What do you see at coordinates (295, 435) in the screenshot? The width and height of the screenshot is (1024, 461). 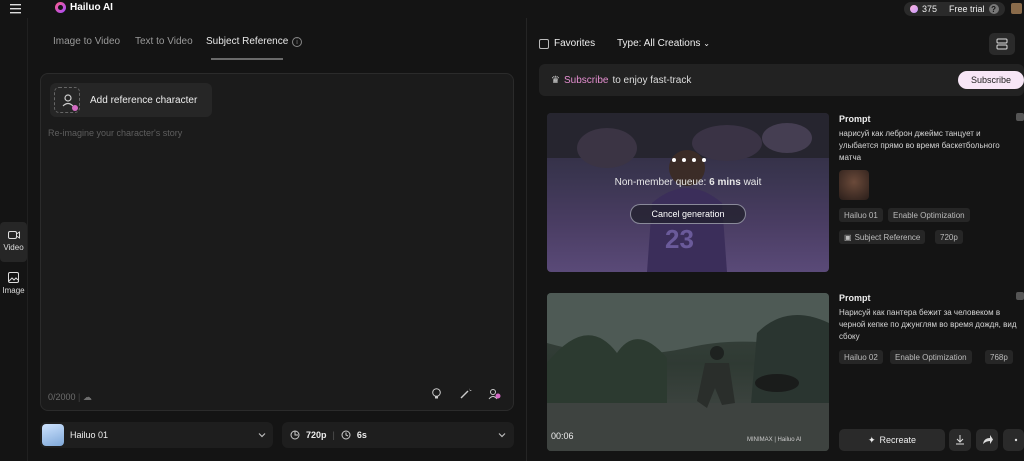 I see `resolution-icon` at bounding box center [295, 435].